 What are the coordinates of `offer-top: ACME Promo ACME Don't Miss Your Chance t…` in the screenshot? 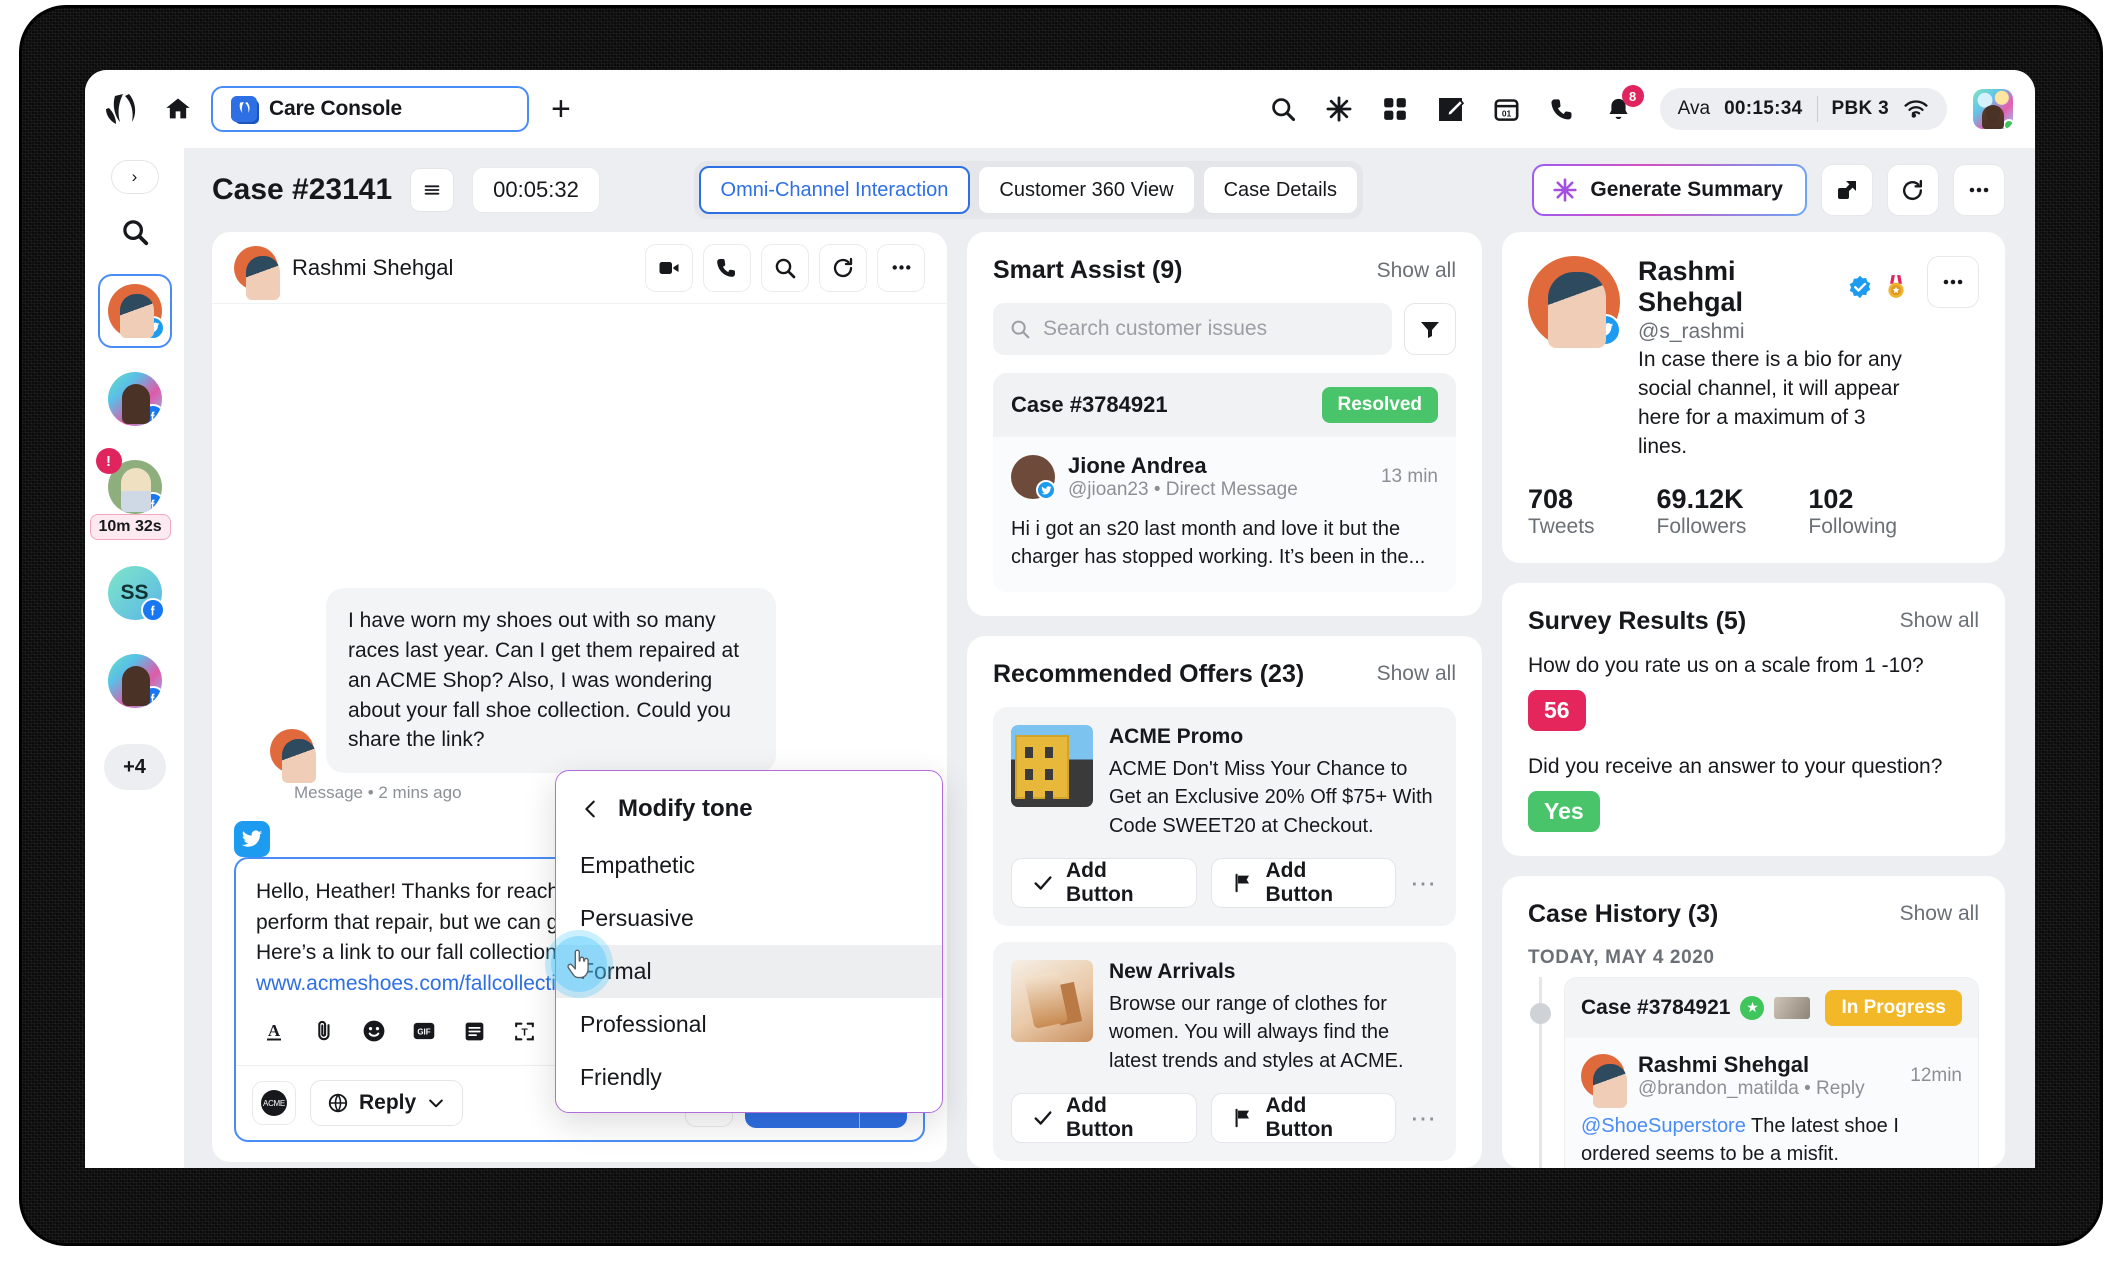 It's located at (1224, 782).